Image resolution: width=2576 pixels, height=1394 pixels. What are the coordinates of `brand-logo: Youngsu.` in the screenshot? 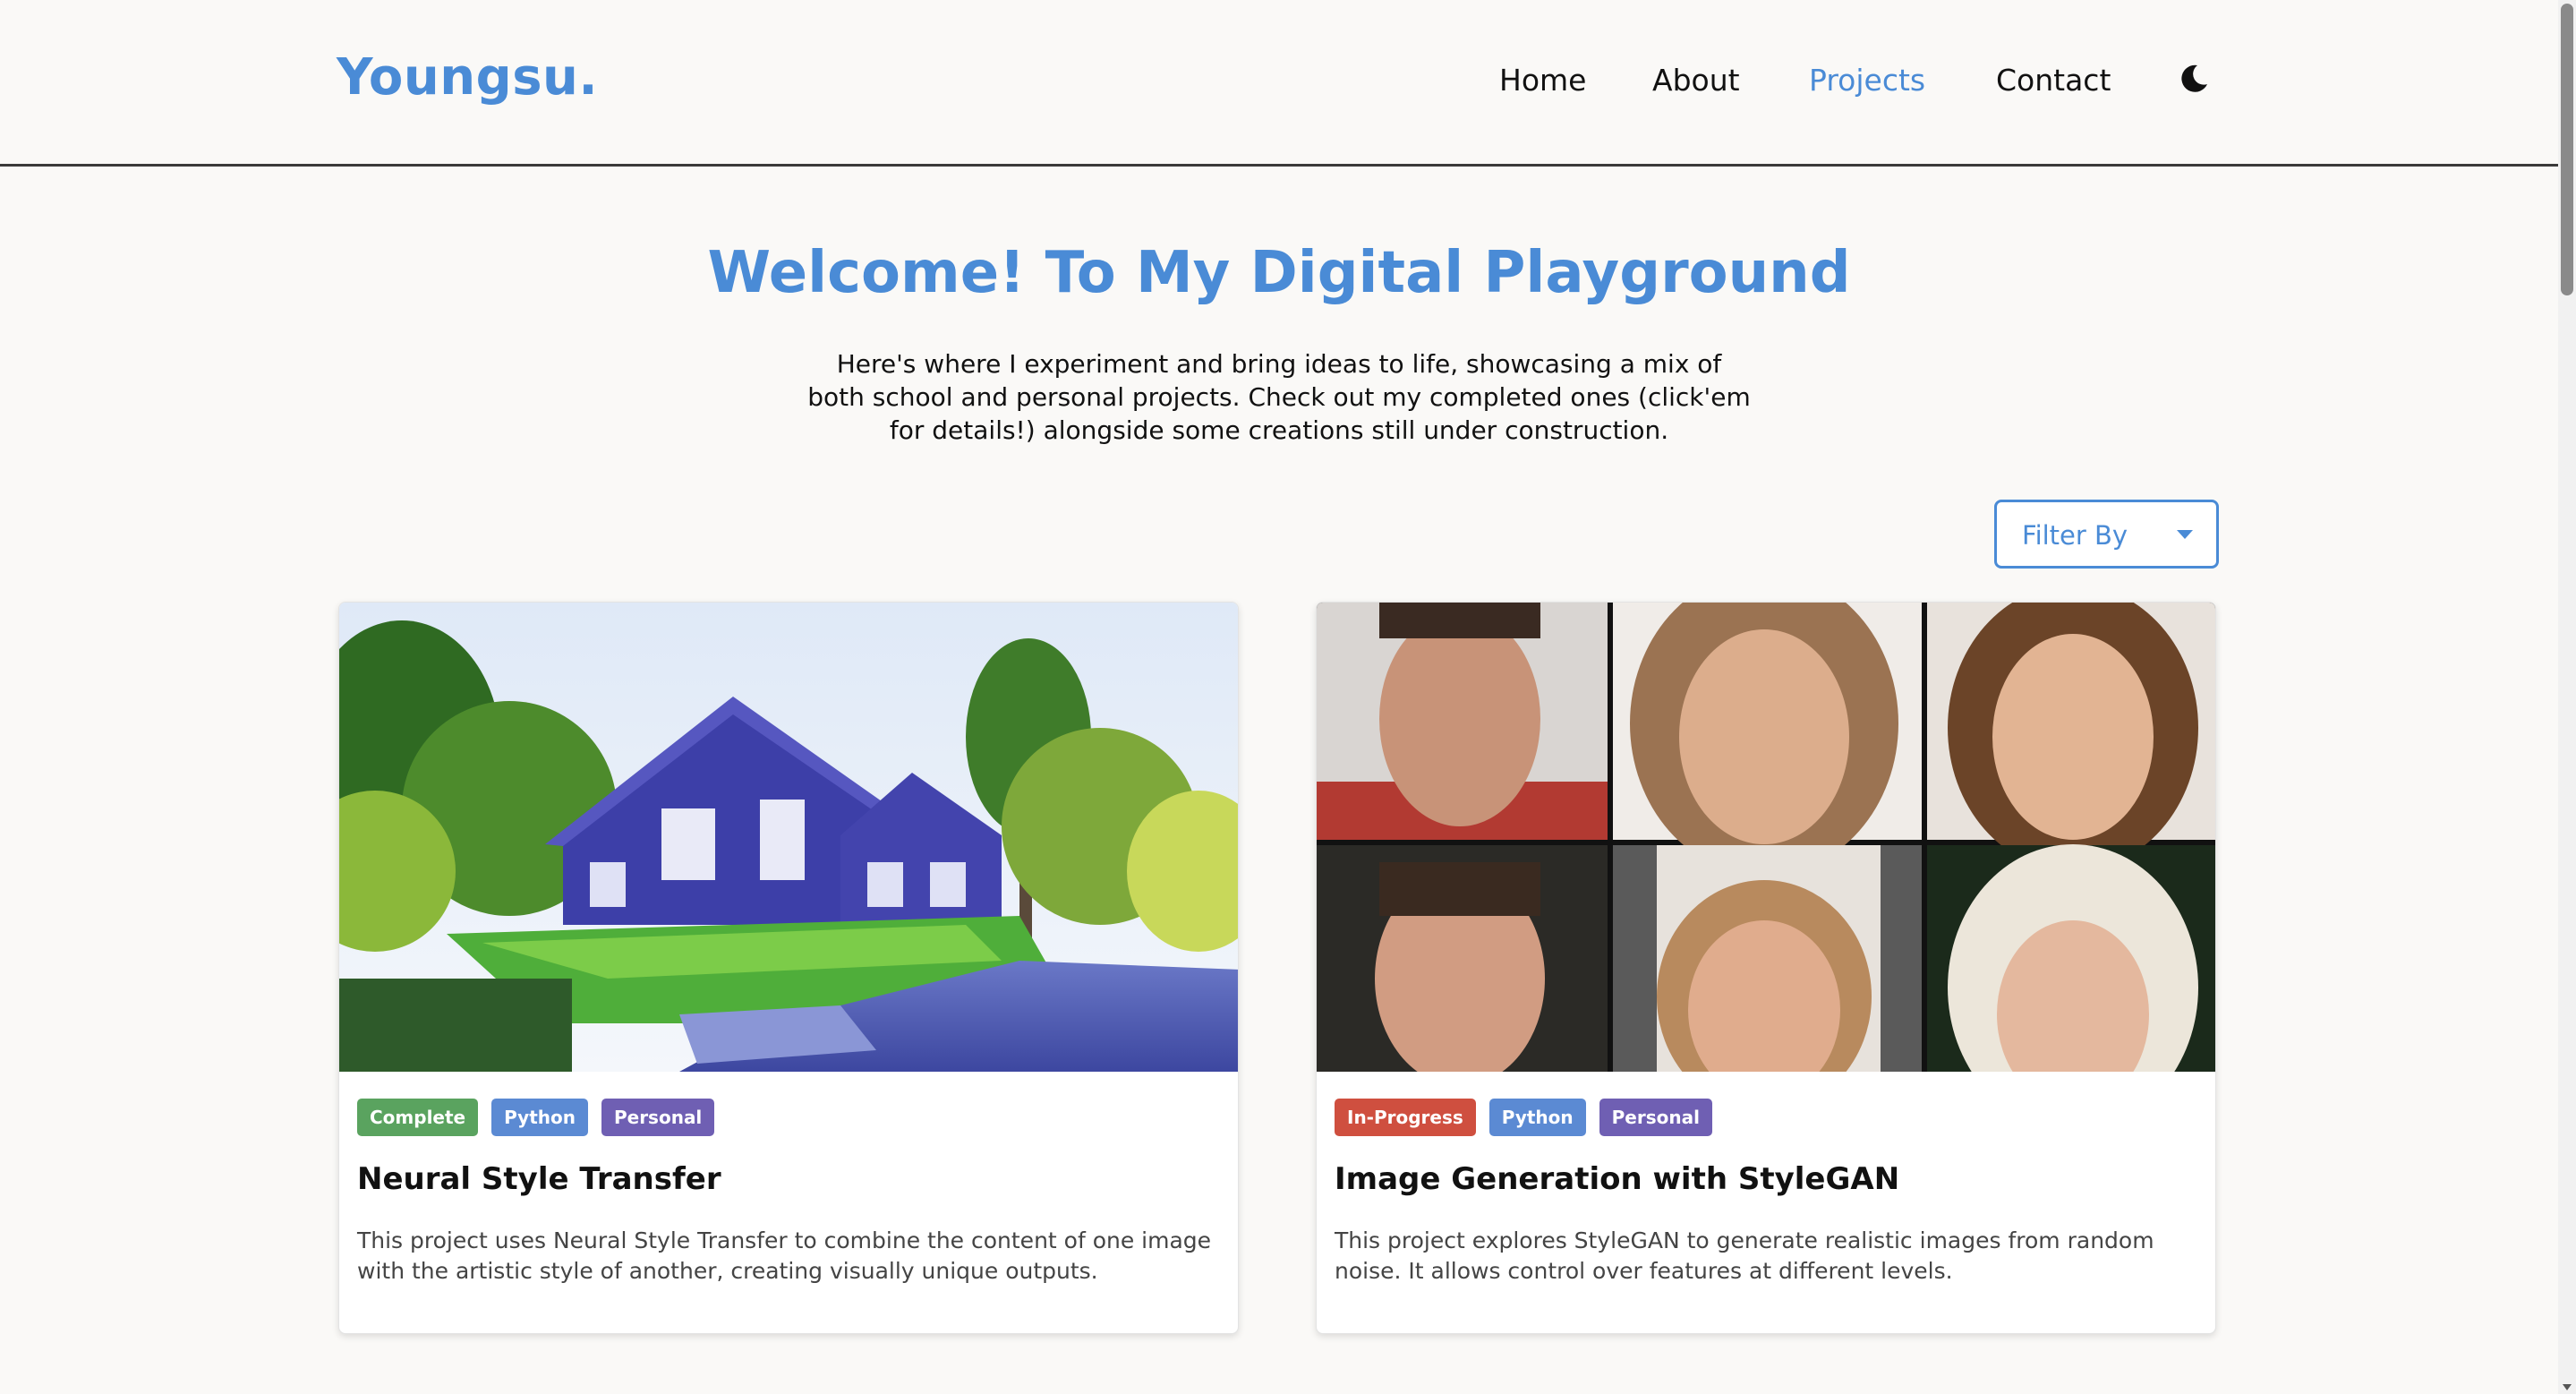 It's located at (467, 77).